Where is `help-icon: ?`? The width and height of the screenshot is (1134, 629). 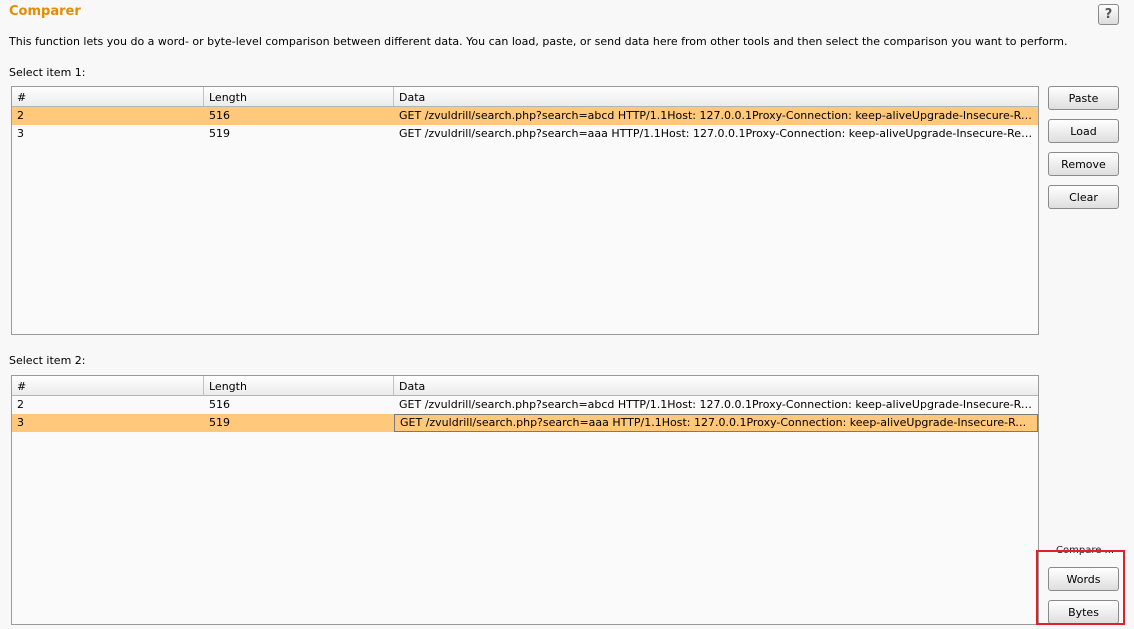 help-icon: ? is located at coordinates (1108, 14).